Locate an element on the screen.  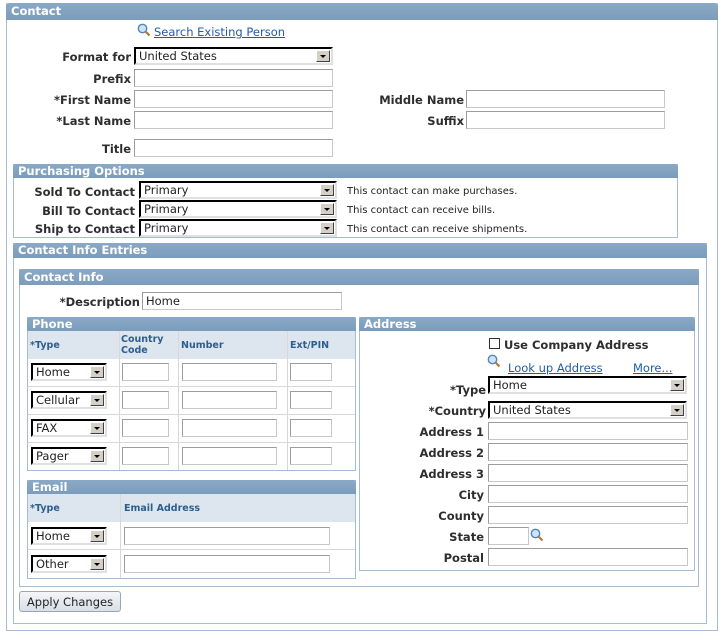
phone-type-select: Home is located at coordinates (69, 372).